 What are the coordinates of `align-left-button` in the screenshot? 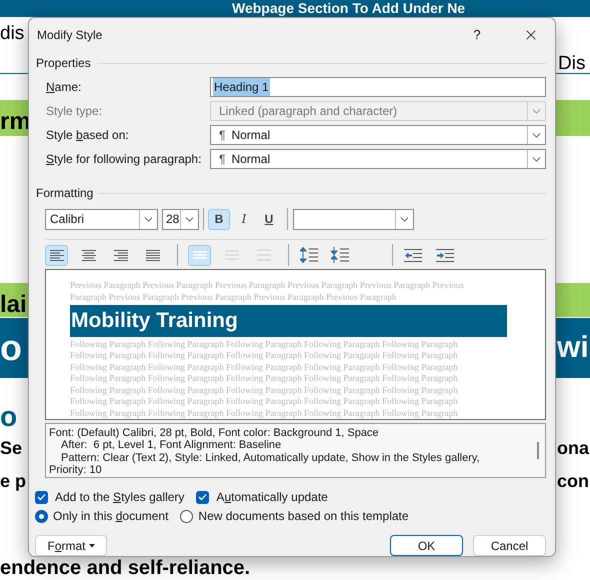 It's located at (56, 255).